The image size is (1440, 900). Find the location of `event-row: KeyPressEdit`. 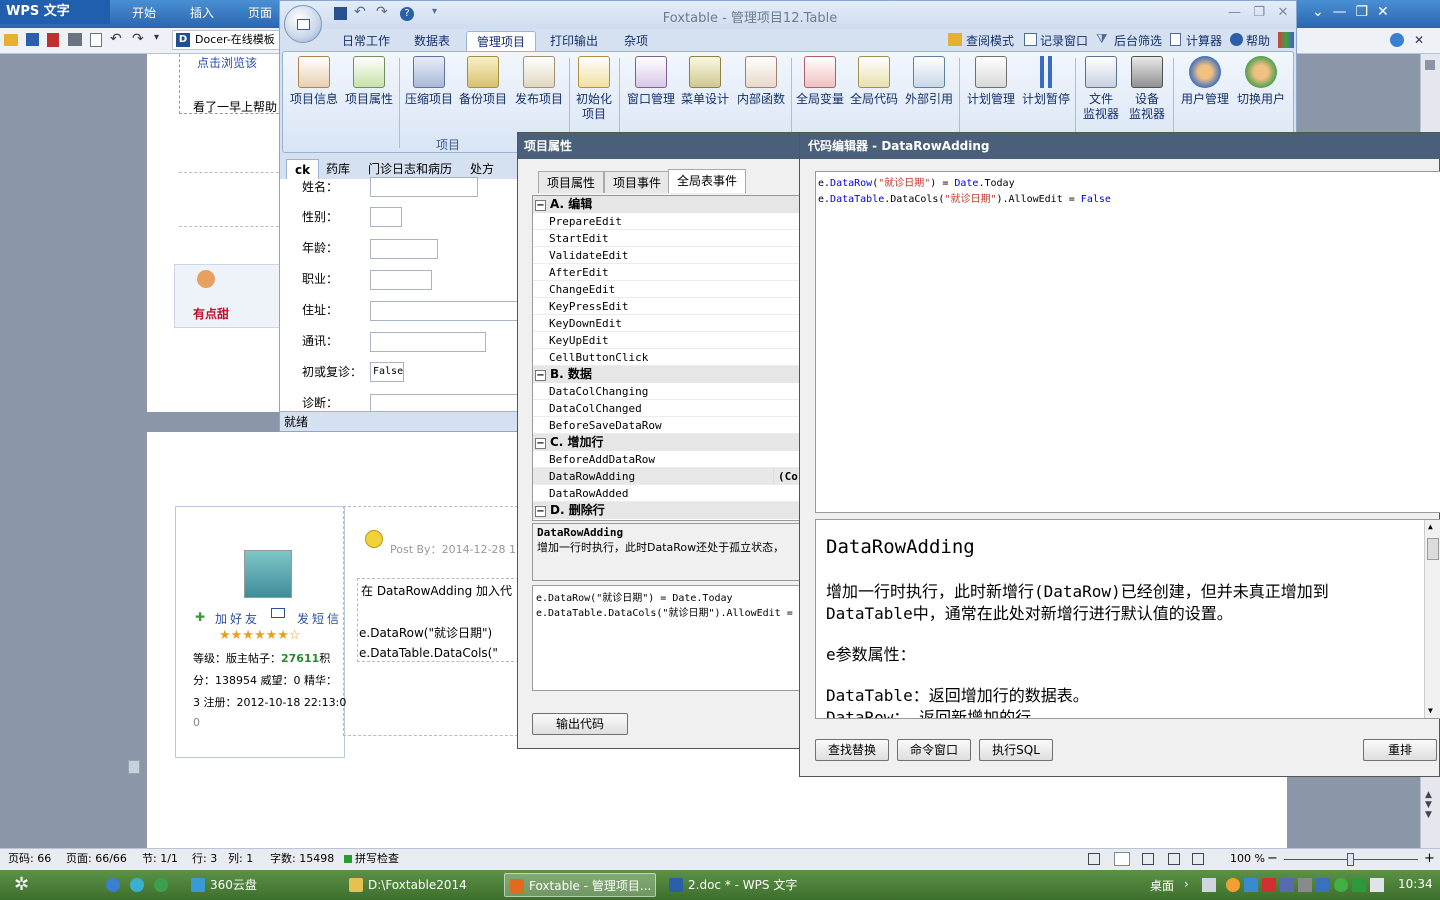

event-row: KeyPressEdit is located at coordinates (667, 306).